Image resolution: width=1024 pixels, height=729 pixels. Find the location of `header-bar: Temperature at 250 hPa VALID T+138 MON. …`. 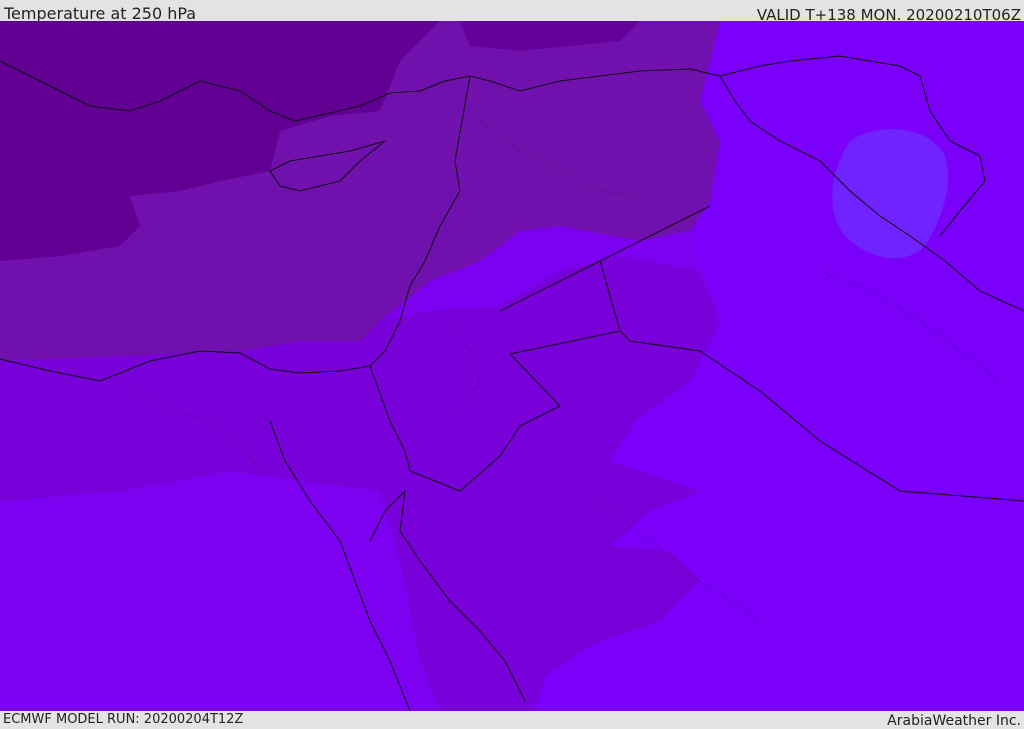

header-bar: Temperature at 250 hPa VALID T+138 MON. … is located at coordinates (512, 12).